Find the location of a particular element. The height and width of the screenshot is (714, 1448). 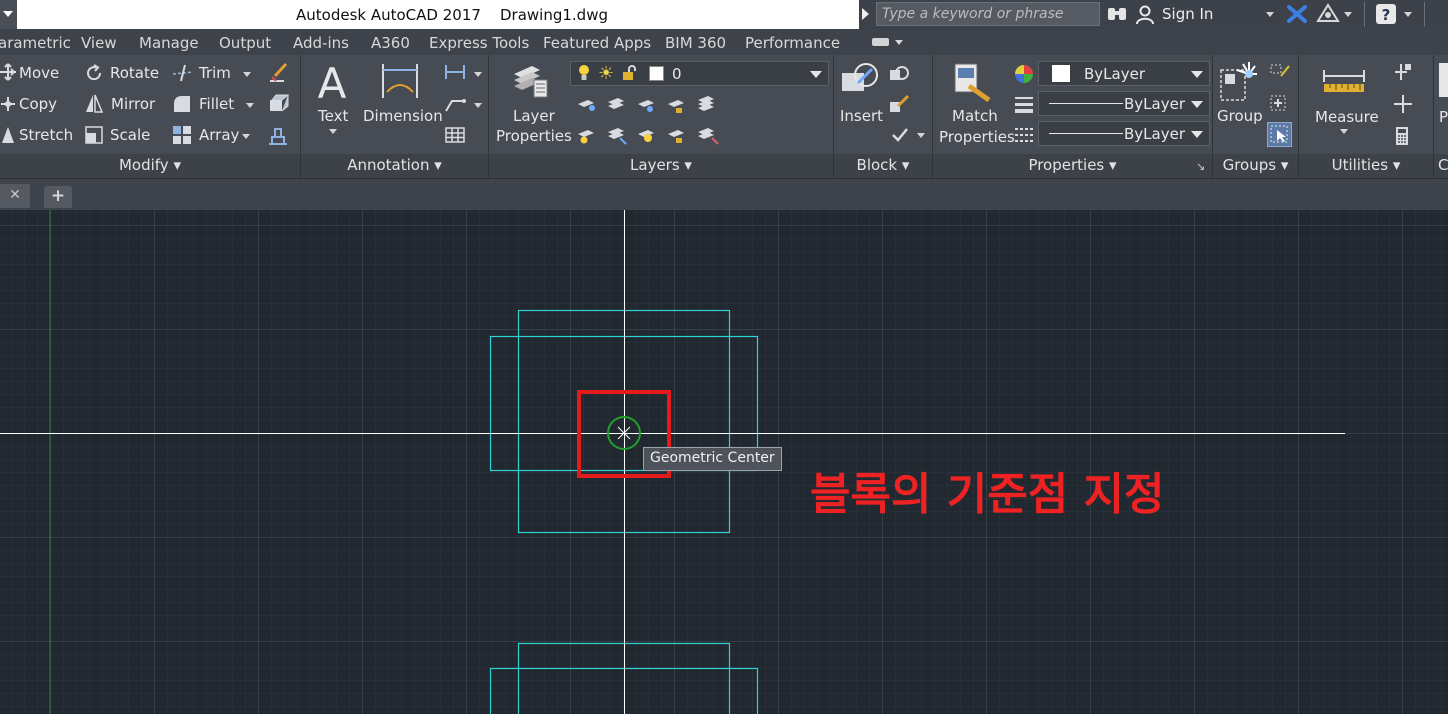

group-button: Group is located at coordinates (1240, 116).